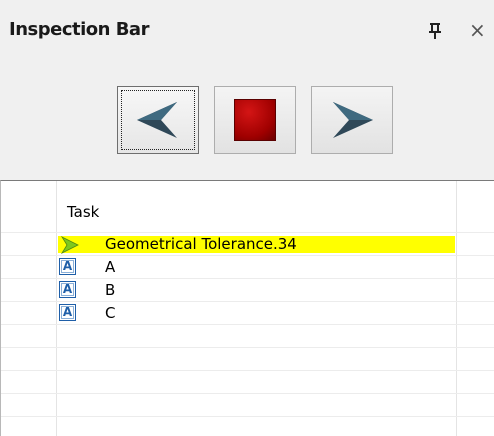  Describe the element at coordinates (83, 212) in the screenshot. I see `column-header-task: Task` at that location.